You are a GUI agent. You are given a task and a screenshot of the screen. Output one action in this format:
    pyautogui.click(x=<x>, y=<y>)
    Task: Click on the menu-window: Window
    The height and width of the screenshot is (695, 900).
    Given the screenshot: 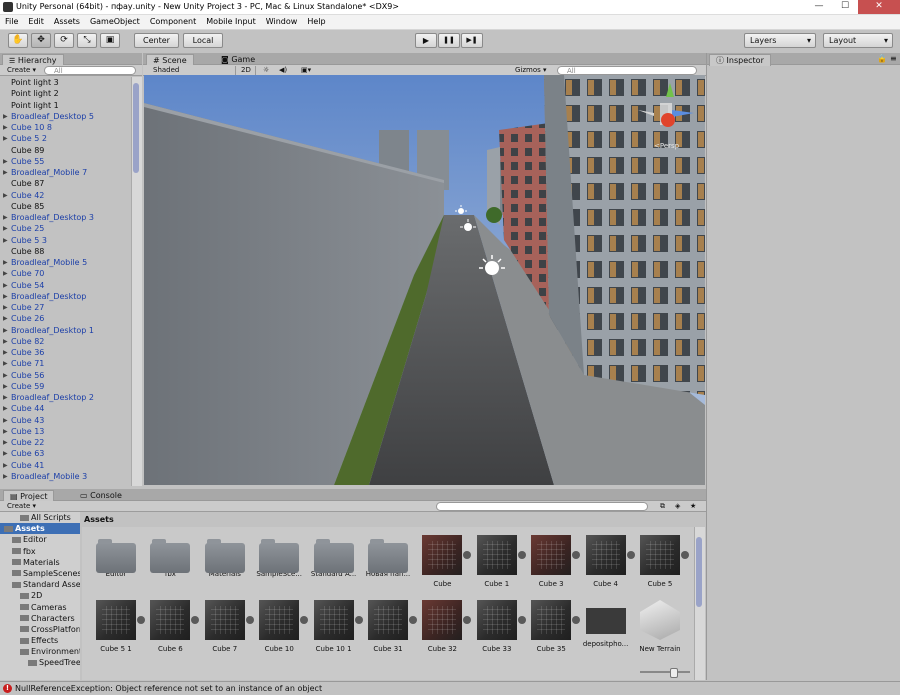 What is the action you would take?
    pyautogui.click(x=282, y=22)
    